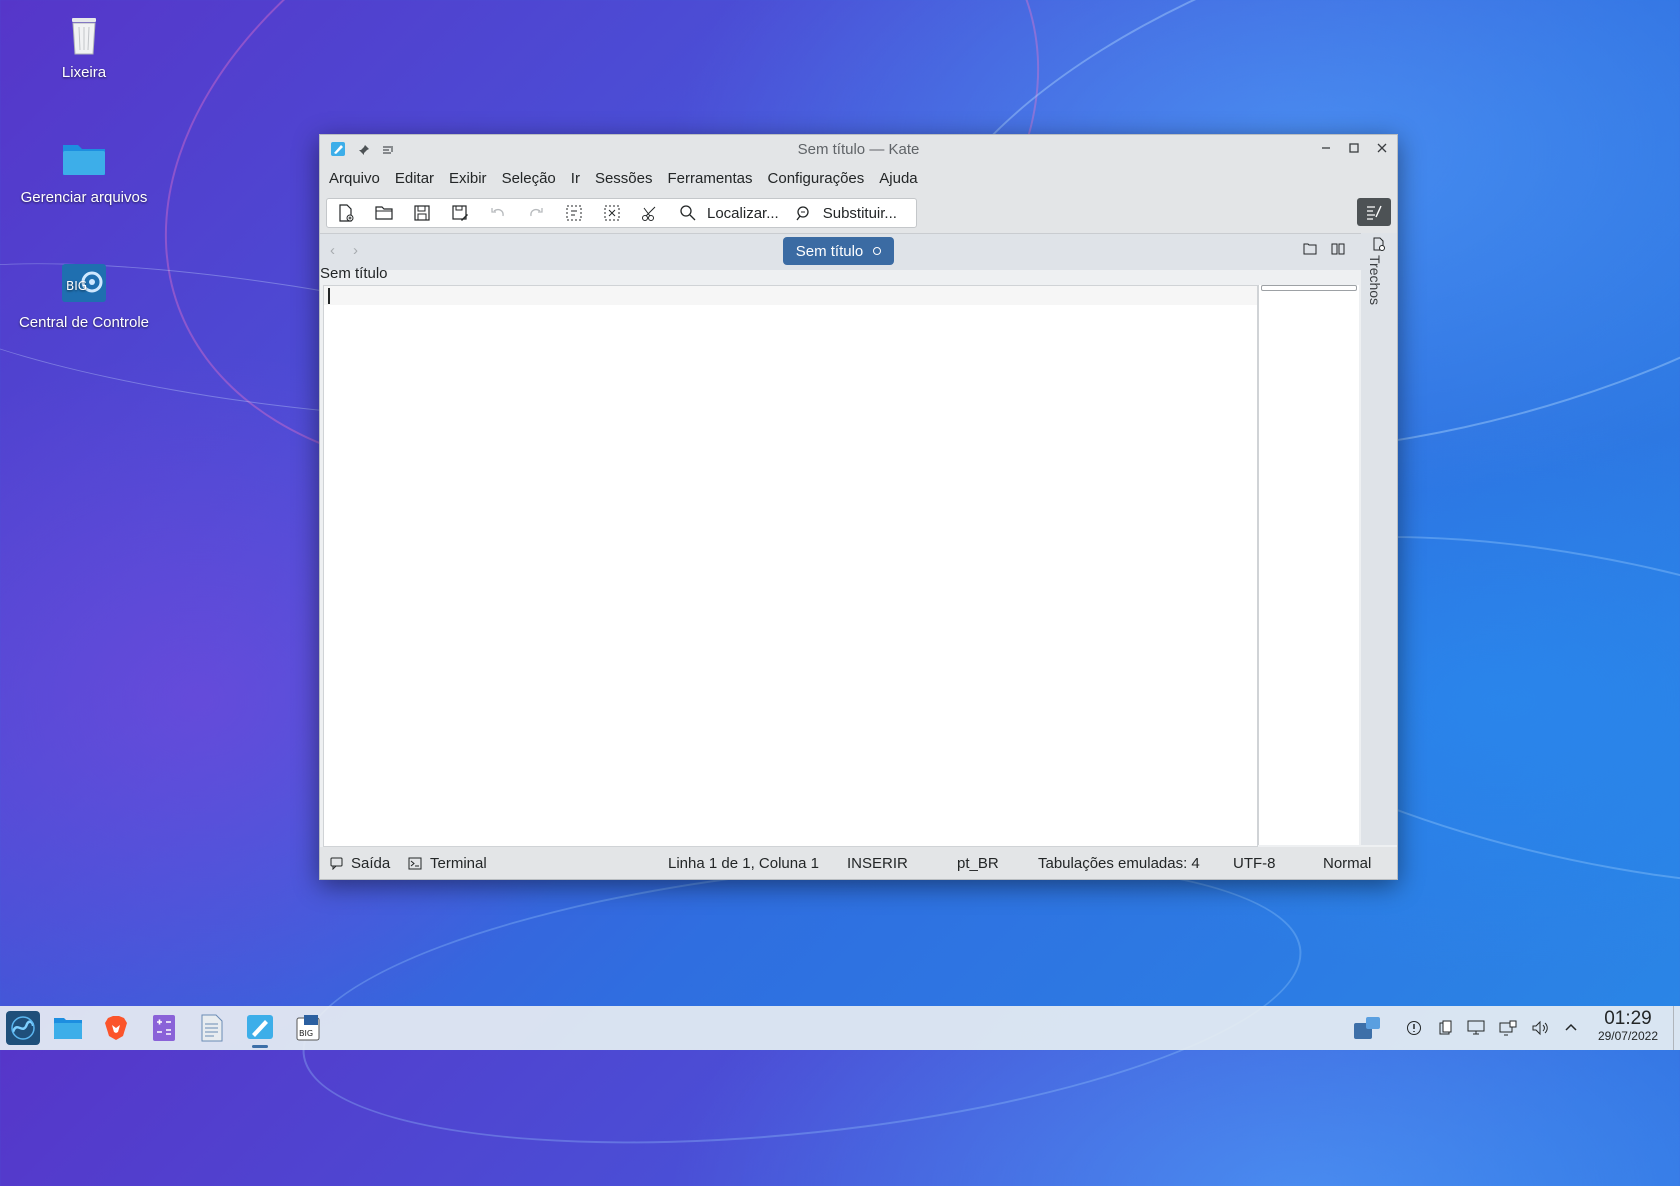 The image size is (1680, 1186). What do you see at coordinates (1119, 863) in the screenshot?
I see `indentation-settings: Tabulações emuladas: 4` at bounding box center [1119, 863].